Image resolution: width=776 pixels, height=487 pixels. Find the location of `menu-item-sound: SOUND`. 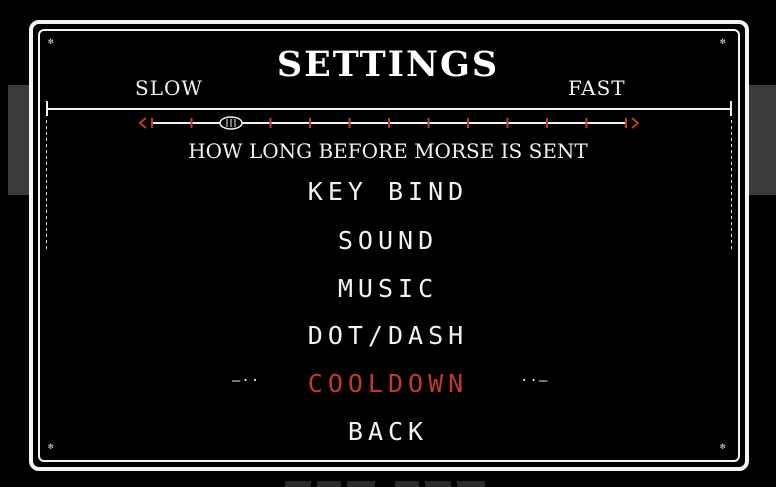

menu-item-sound: SOUND is located at coordinates (388, 240).